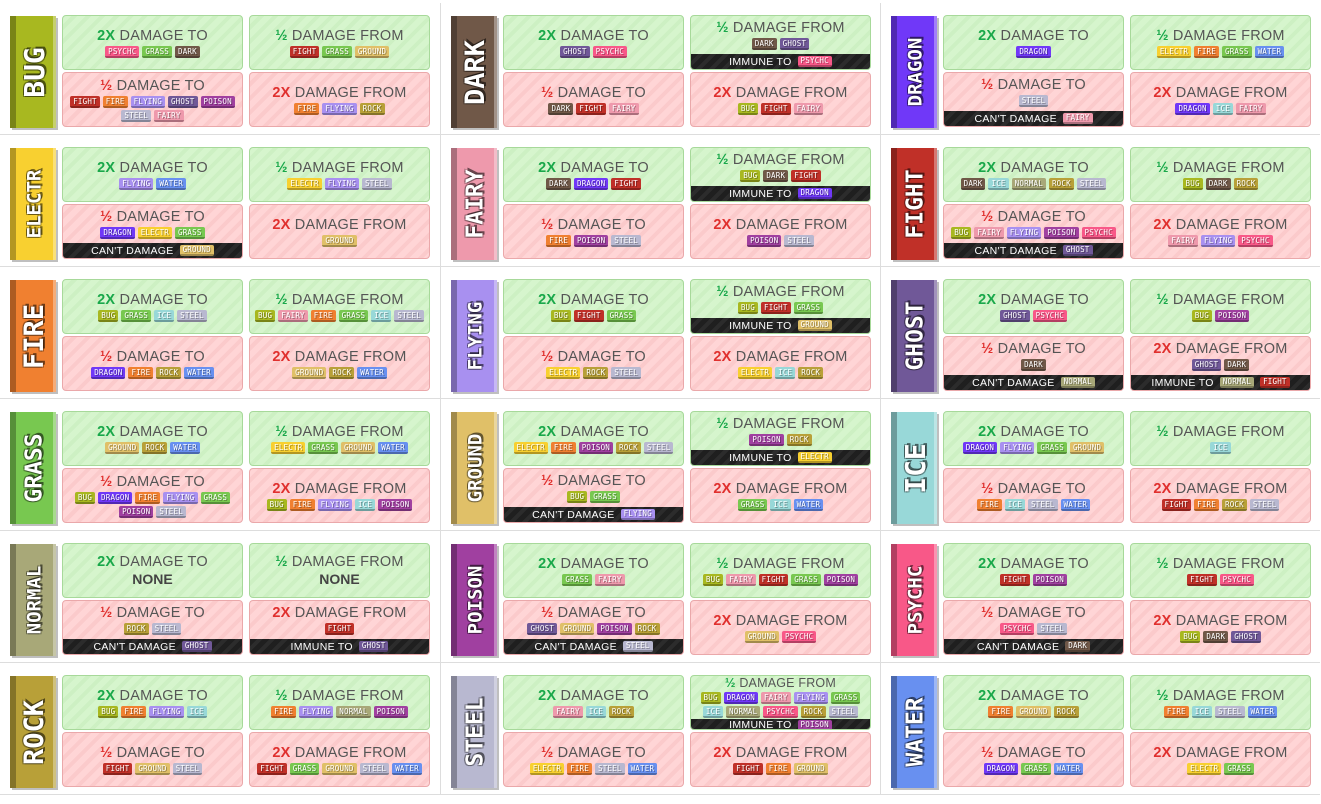 Image resolution: width=1321 pixels, height=804 pixels. I want to click on damage-from-2x-box: 2X DAMAGE FROM ELECTR ICE ROCK, so click(780, 363).